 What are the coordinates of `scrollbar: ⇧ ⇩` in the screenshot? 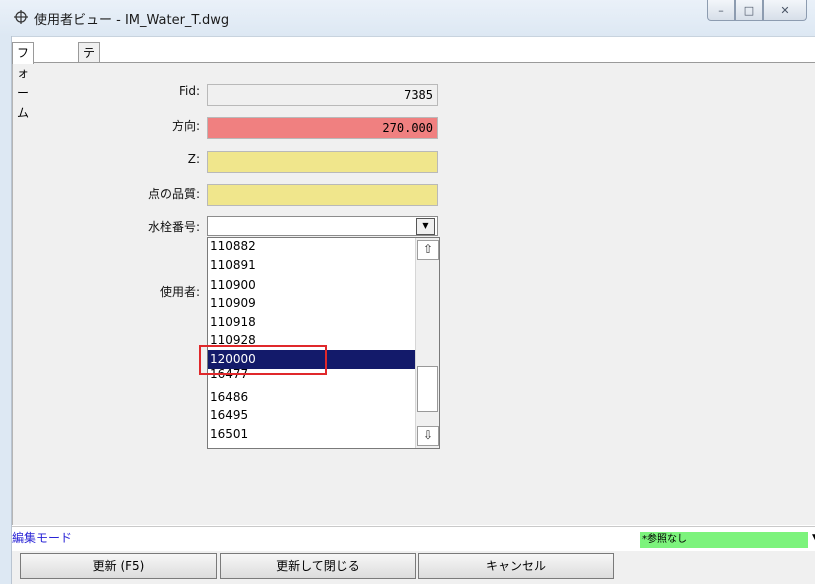 It's located at (427, 343).